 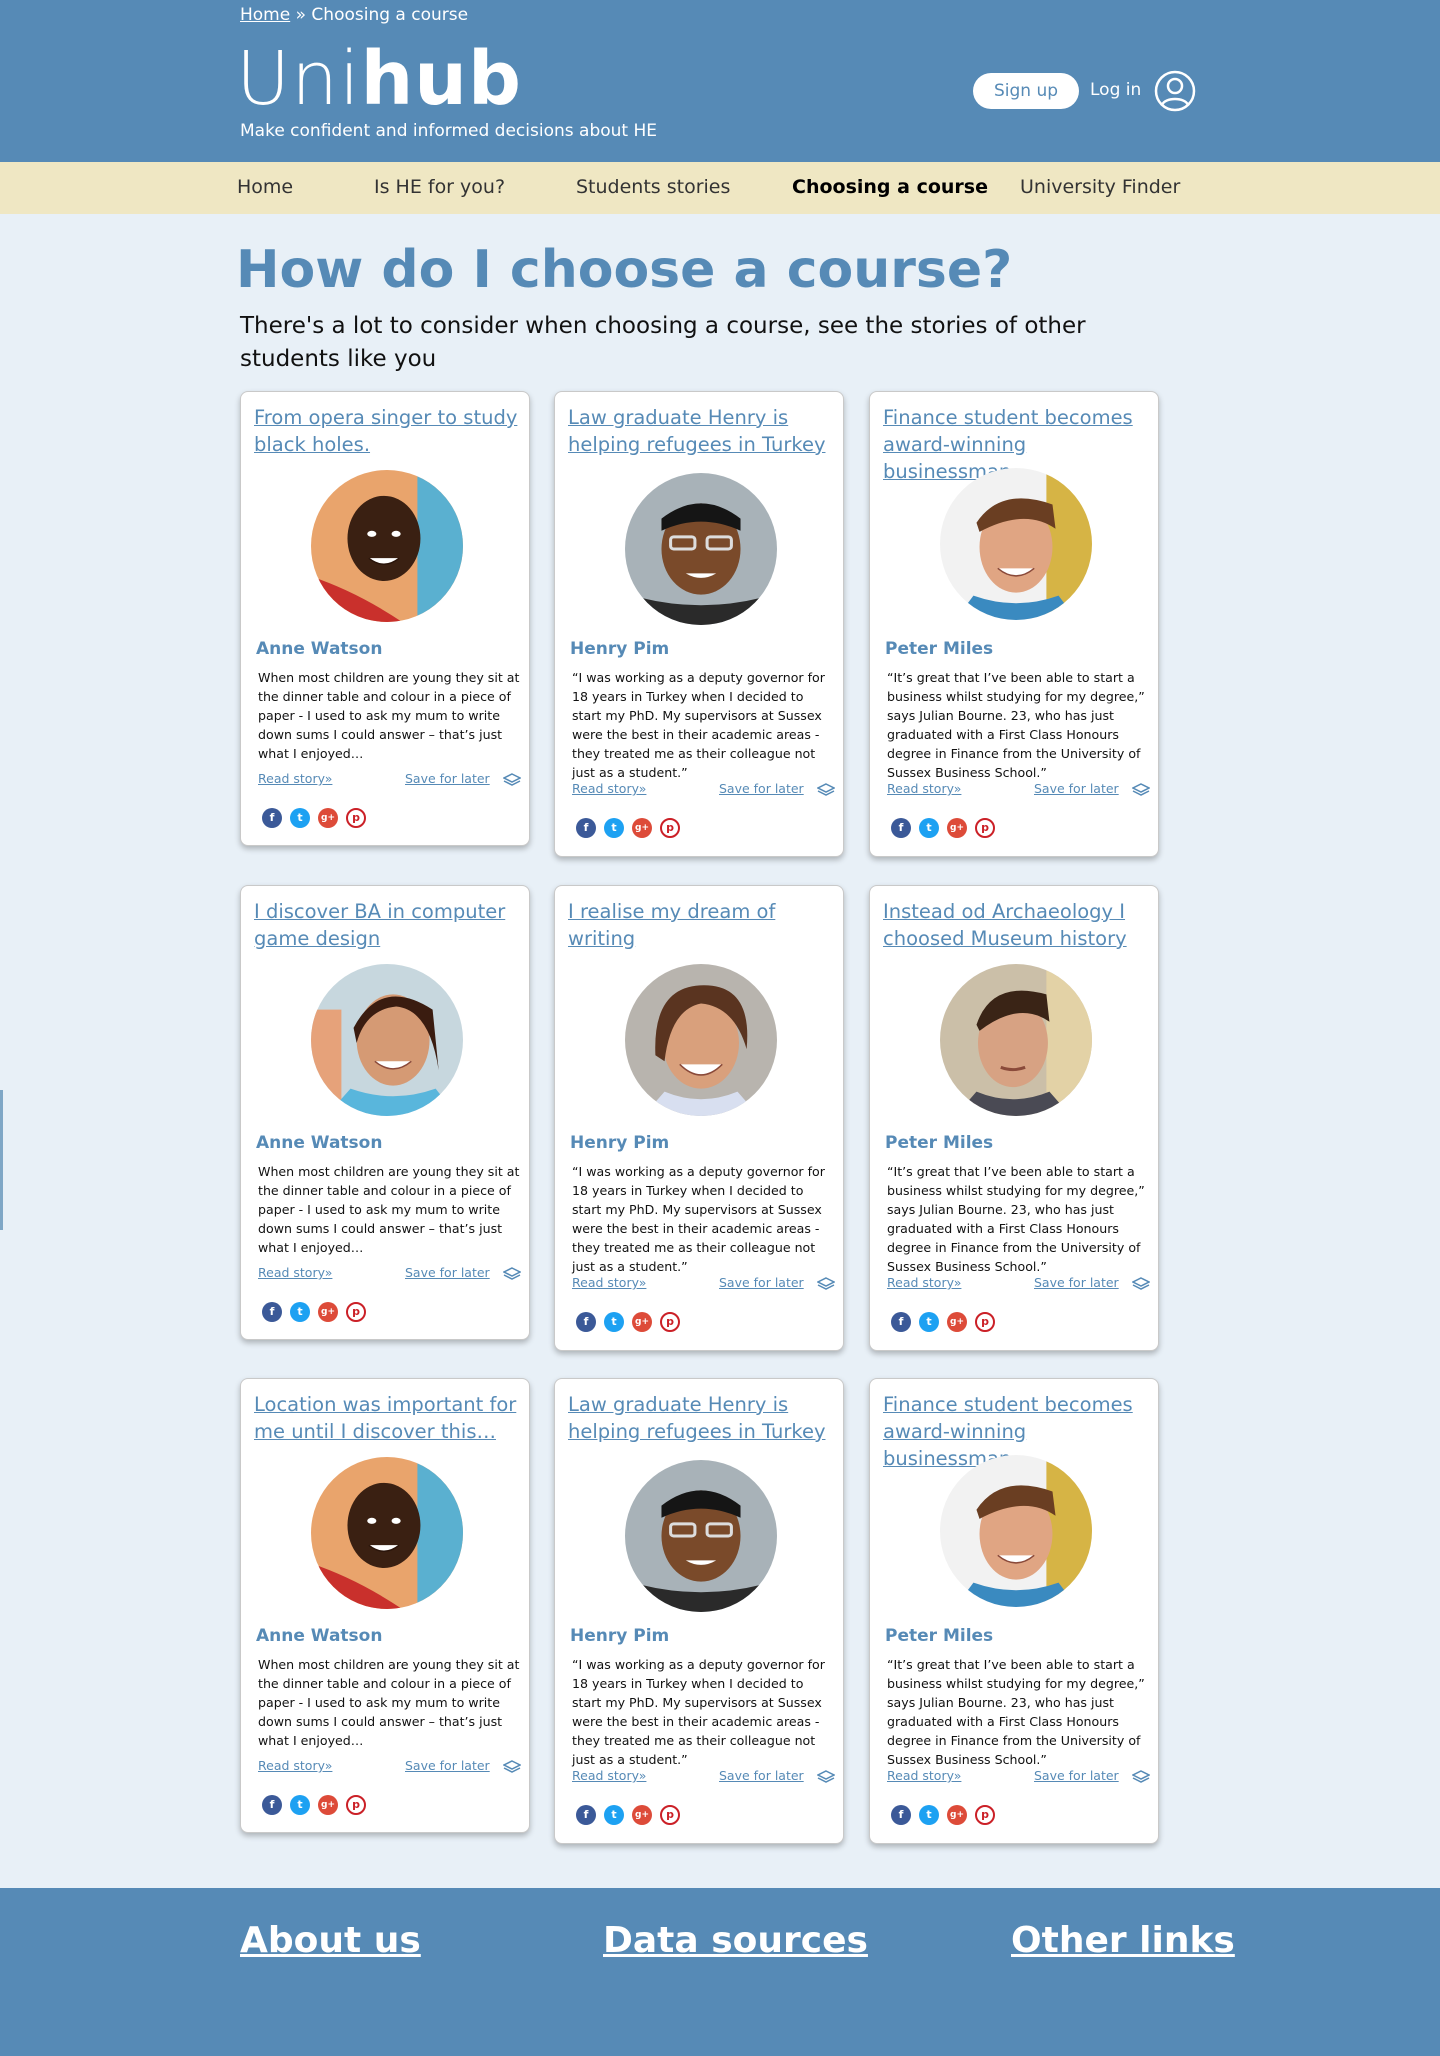 What do you see at coordinates (890, 187) in the screenshot?
I see `nav-choosing-a-course: Choosing a course` at bounding box center [890, 187].